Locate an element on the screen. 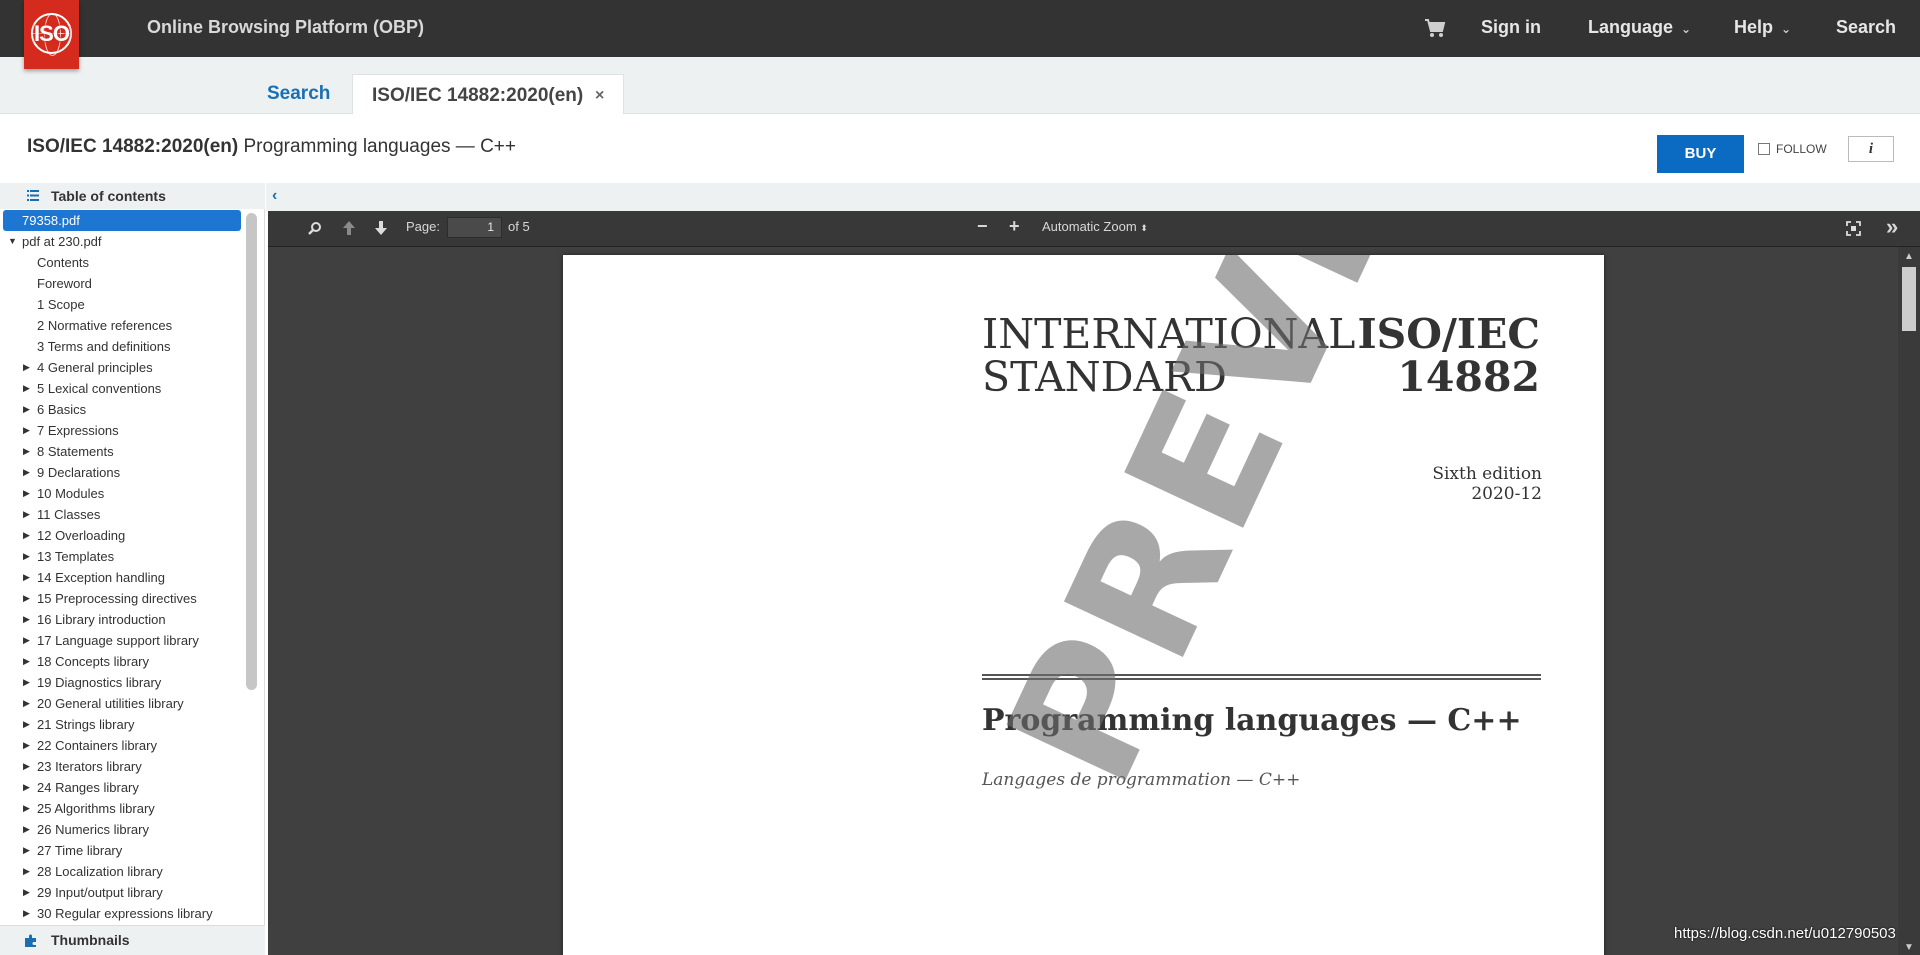  toc-item: ▶ 17 Language support library is located at coordinates (122, 640).